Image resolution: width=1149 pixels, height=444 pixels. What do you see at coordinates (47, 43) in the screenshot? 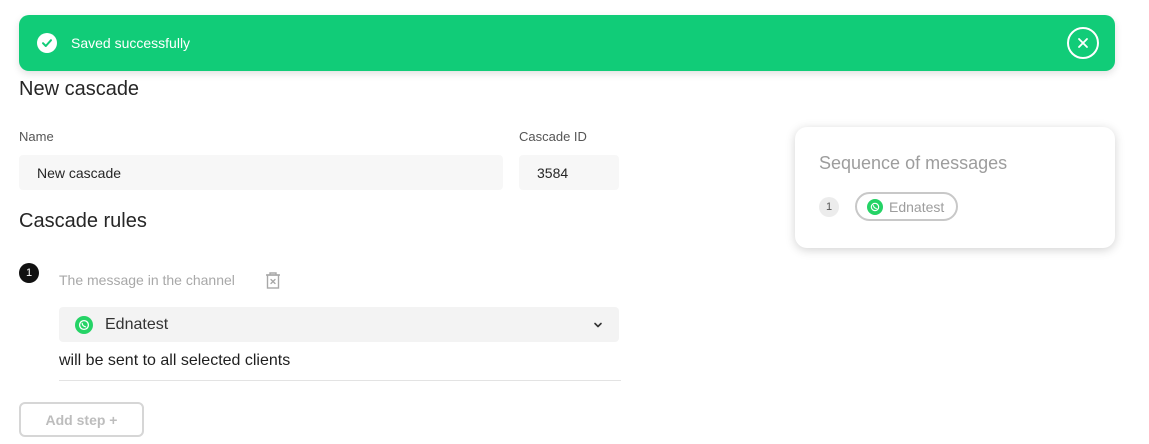
I see `check-circle-icon` at bounding box center [47, 43].